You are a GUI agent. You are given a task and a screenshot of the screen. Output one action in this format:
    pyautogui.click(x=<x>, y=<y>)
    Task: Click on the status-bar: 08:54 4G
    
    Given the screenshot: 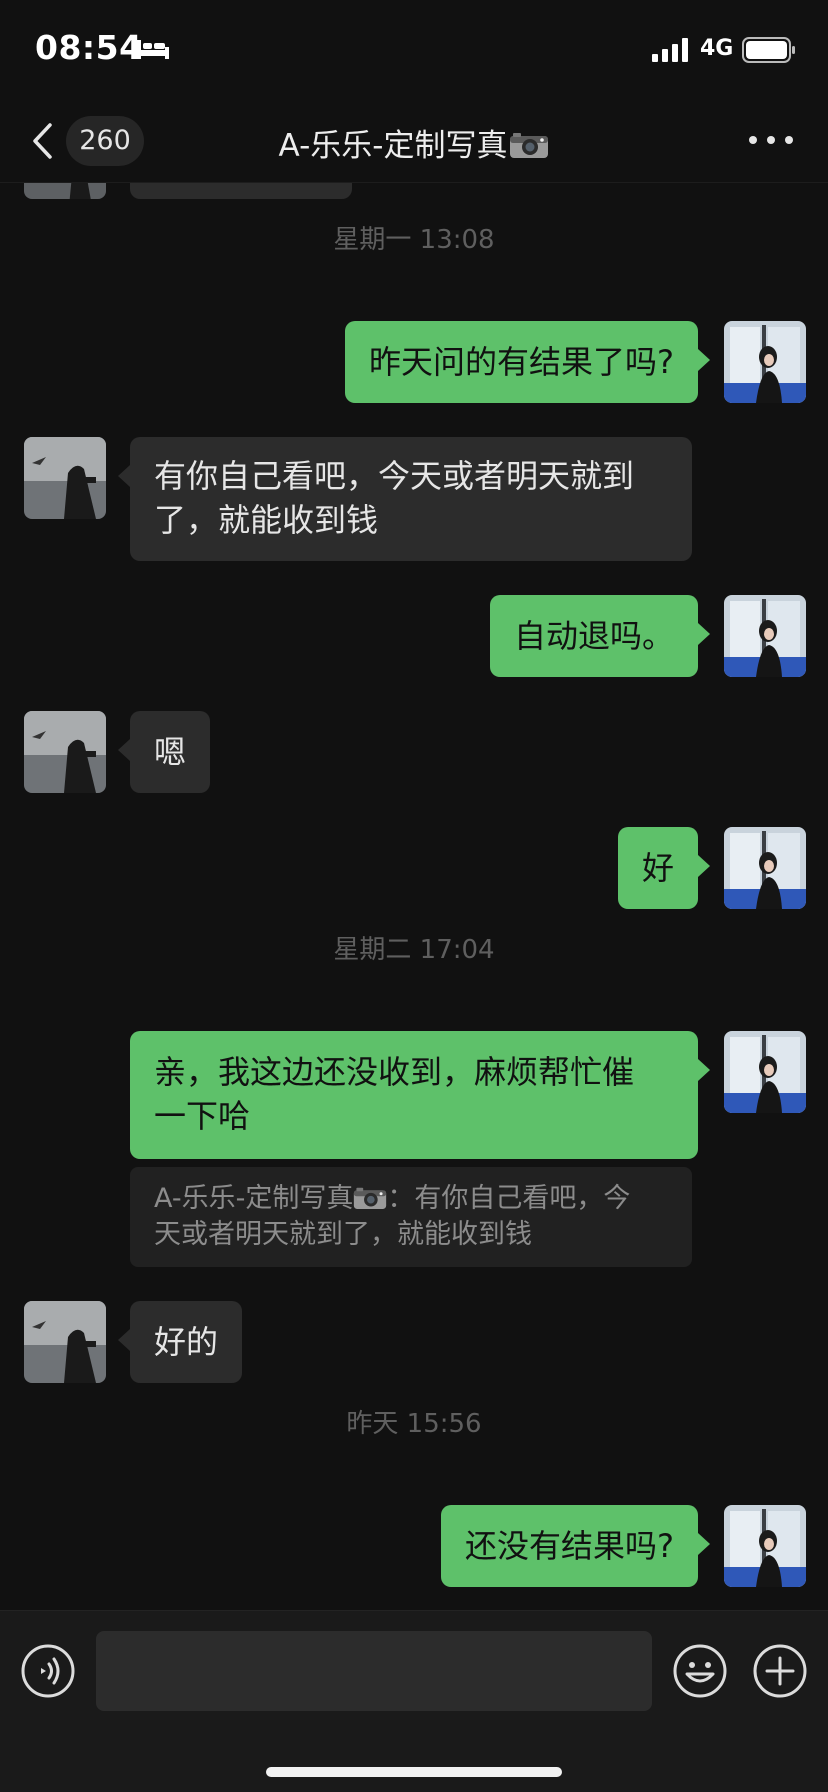 What is the action you would take?
    pyautogui.click(x=414, y=50)
    